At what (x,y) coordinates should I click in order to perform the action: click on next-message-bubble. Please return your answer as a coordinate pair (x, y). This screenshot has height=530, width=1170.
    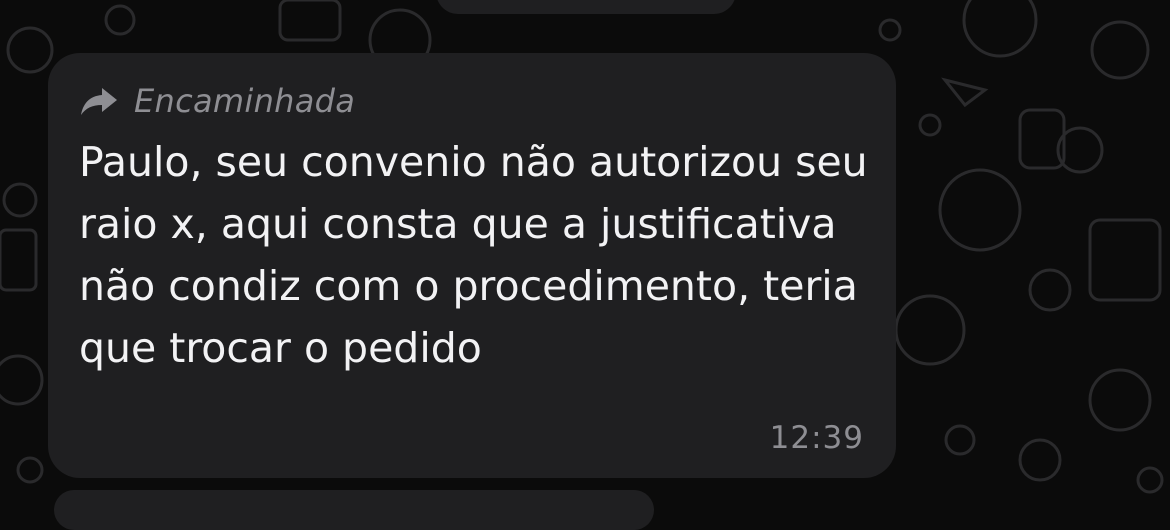
    Looking at the image, I should click on (354, 510).